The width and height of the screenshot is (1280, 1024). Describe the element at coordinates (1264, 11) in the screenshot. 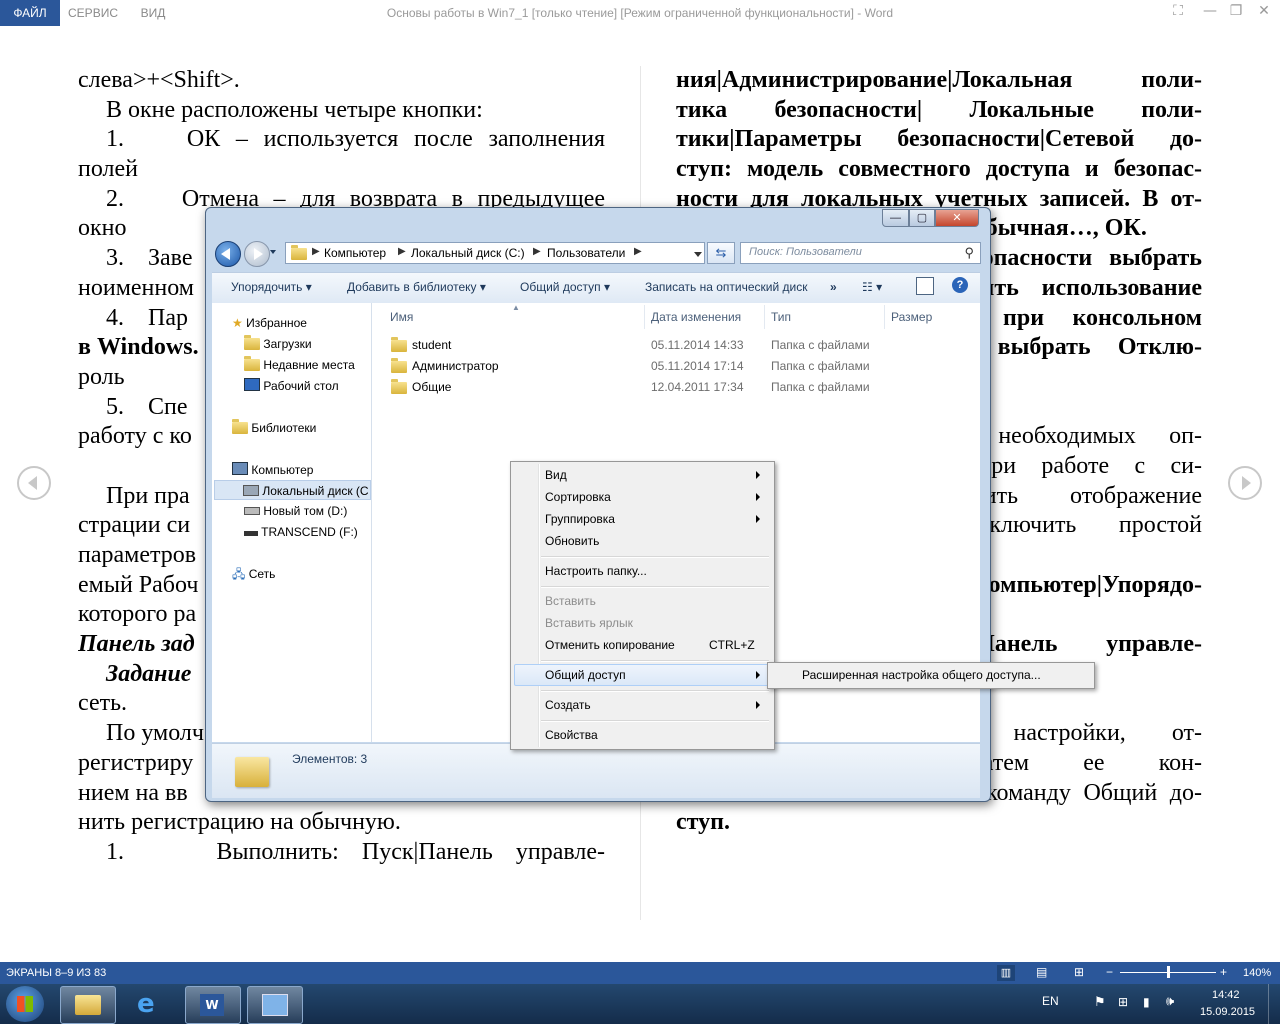

I see `close-icon: ✕` at that location.